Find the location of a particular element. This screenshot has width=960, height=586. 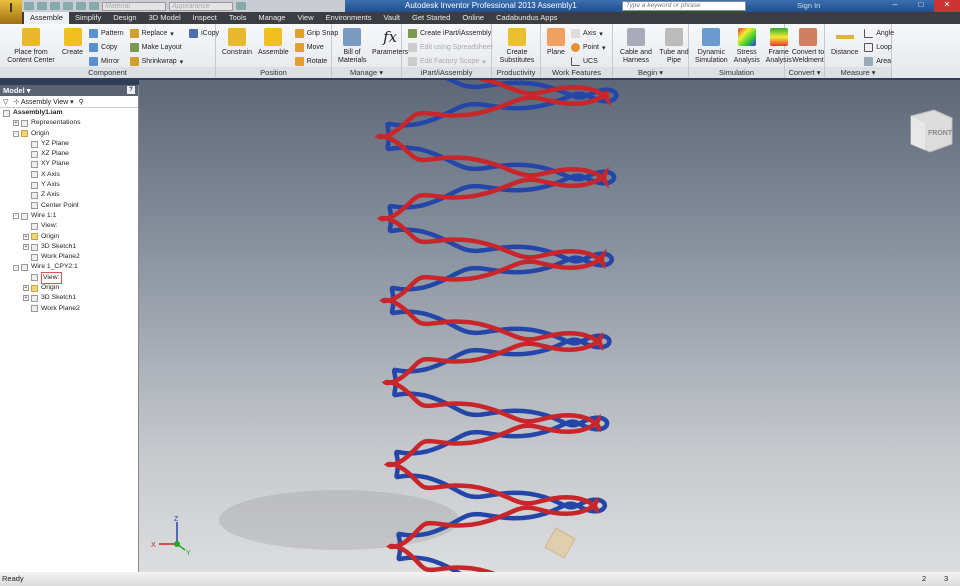

create-ipart-button: Create iPart/iAssembly is located at coordinates (450, 33).